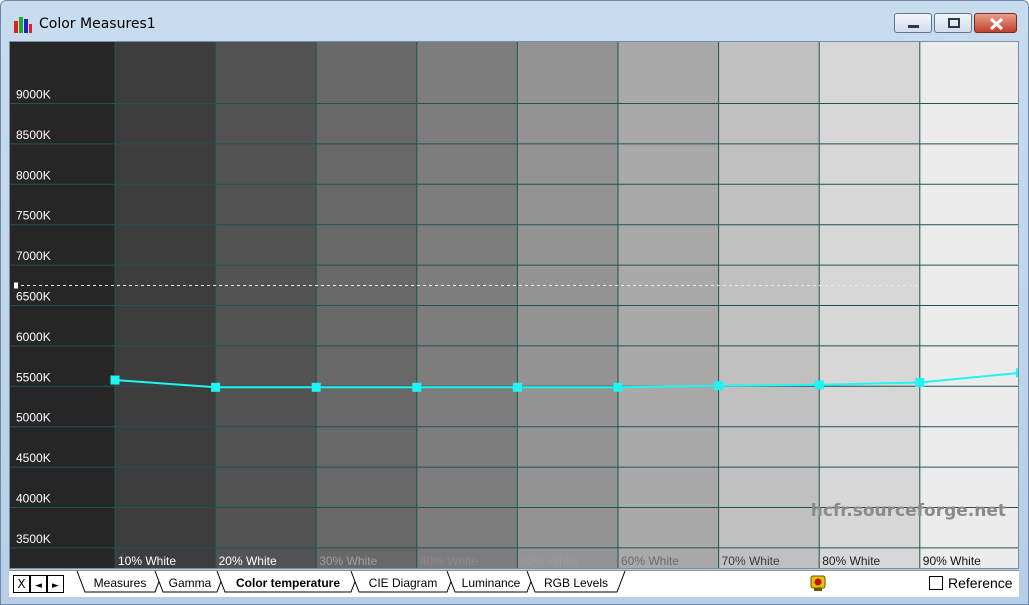 The height and width of the screenshot is (605, 1029). Describe the element at coordinates (33, 539) in the screenshot. I see `y-tick-label: 3500K` at that location.